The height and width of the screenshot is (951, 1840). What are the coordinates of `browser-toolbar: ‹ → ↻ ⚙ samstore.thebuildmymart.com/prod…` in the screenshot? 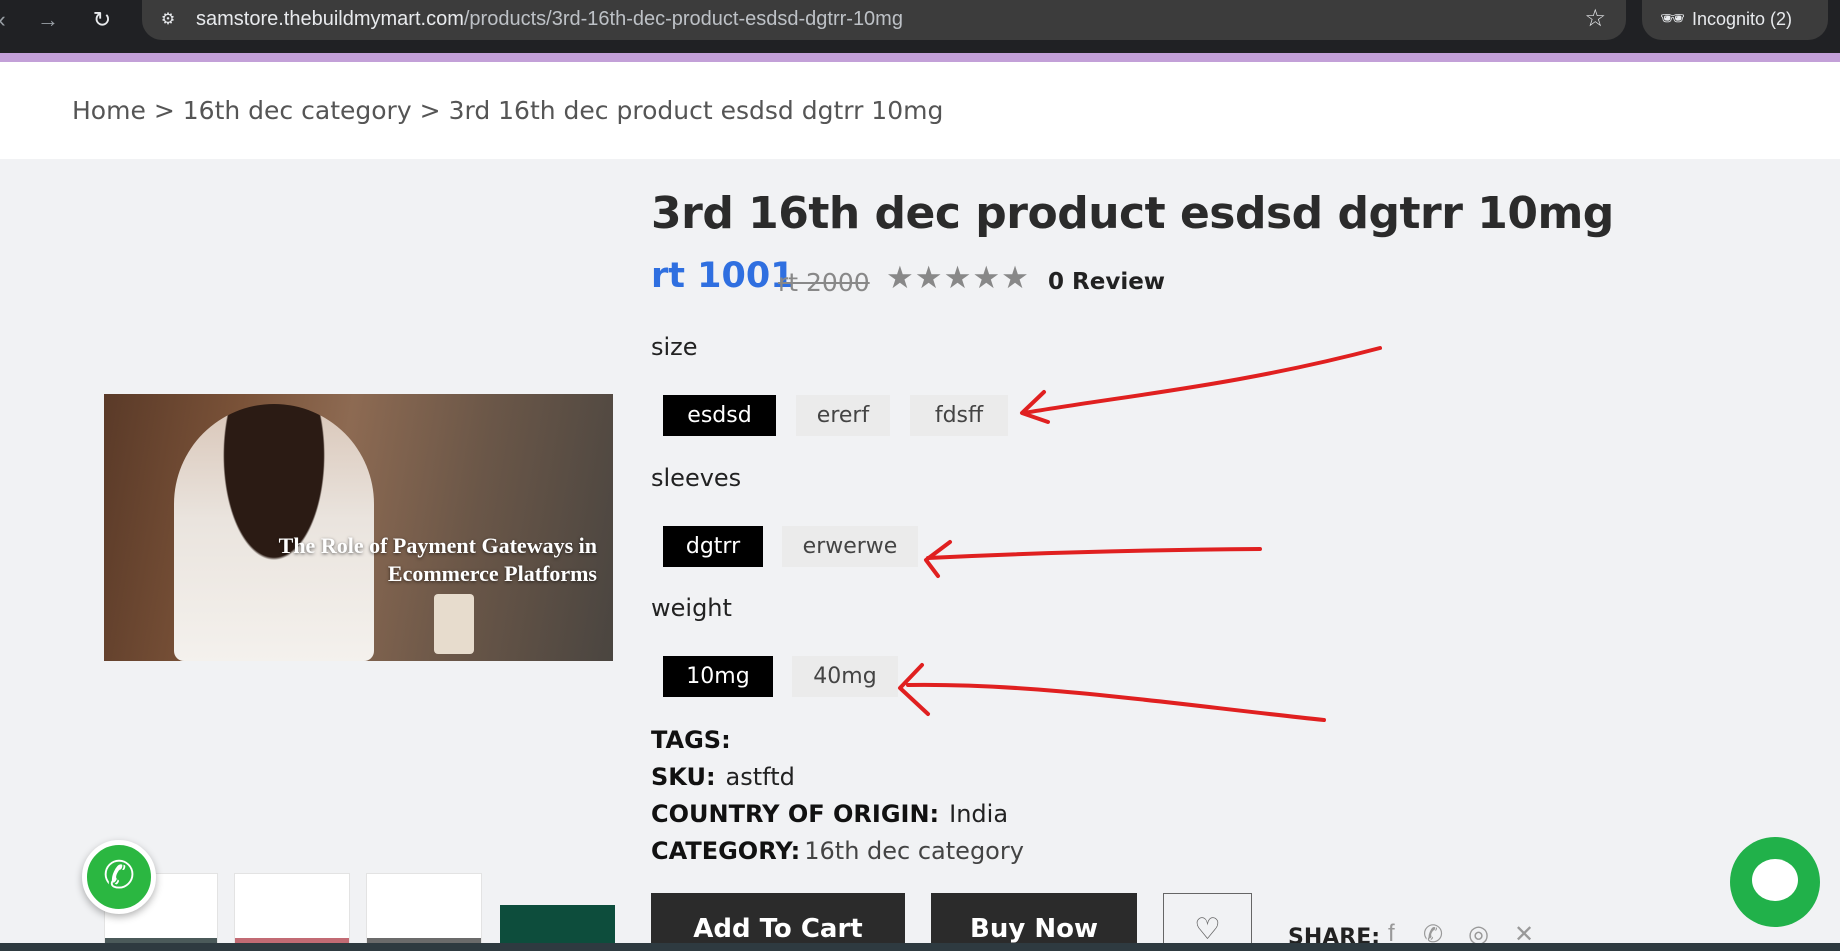 It's located at (920, 31).